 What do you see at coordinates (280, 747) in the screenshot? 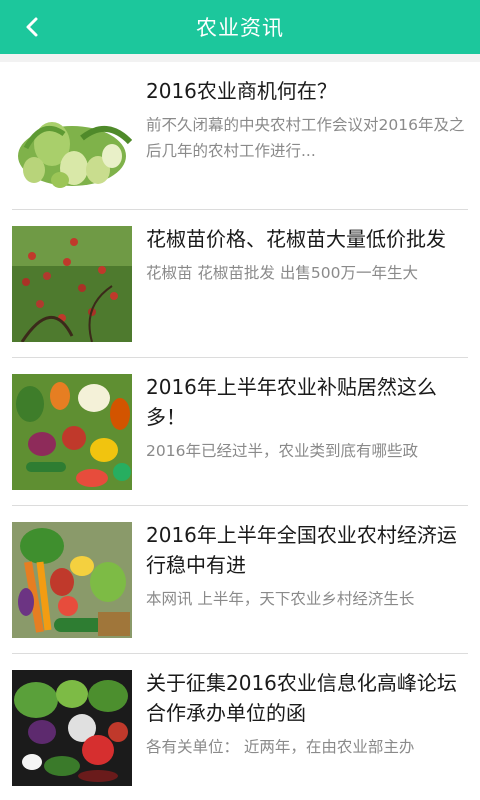
I see `news-summary: 各有关单位： 近两年，在由农业部主办` at bounding box center [280, 747].